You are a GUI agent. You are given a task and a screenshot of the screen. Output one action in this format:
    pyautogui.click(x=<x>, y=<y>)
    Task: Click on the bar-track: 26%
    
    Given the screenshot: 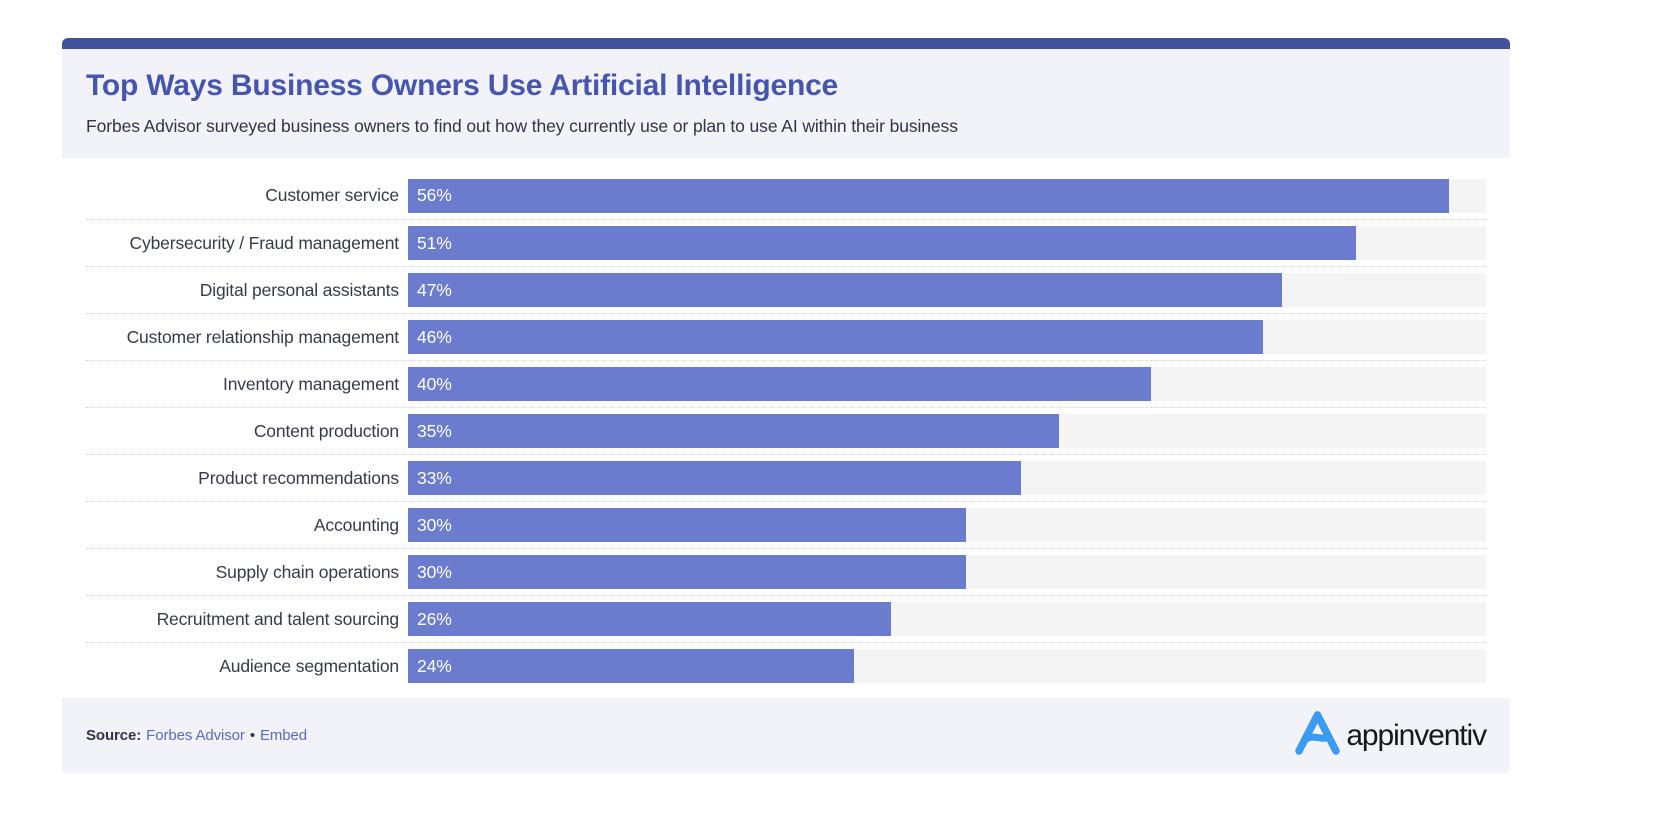 What is the action you would take?
    pyautogui.click(x=947, y=619)
    